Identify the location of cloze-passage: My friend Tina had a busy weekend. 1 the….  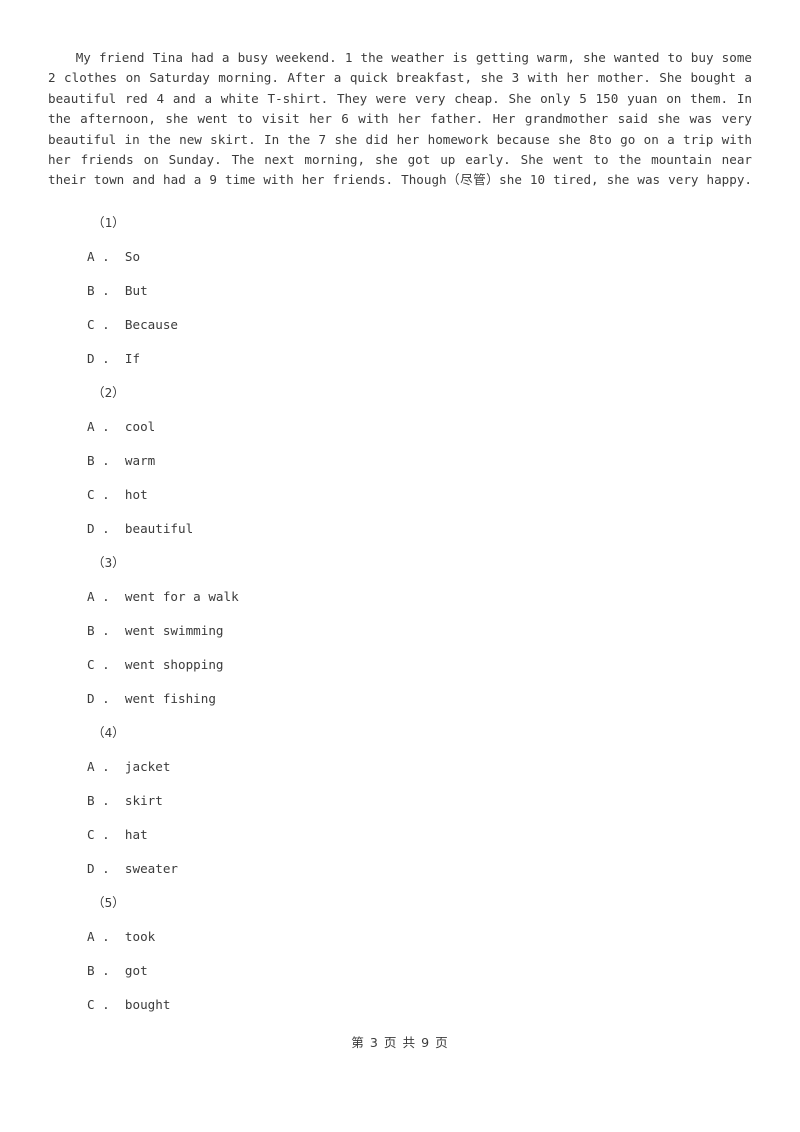
(400, 119).